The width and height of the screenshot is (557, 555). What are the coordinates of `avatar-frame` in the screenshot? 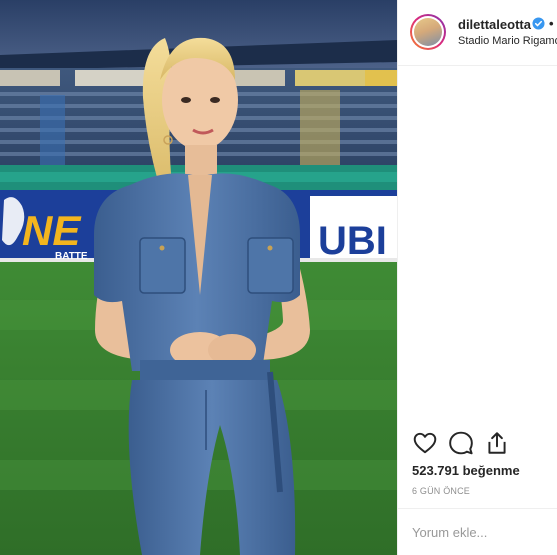 It's located at (428, 32).